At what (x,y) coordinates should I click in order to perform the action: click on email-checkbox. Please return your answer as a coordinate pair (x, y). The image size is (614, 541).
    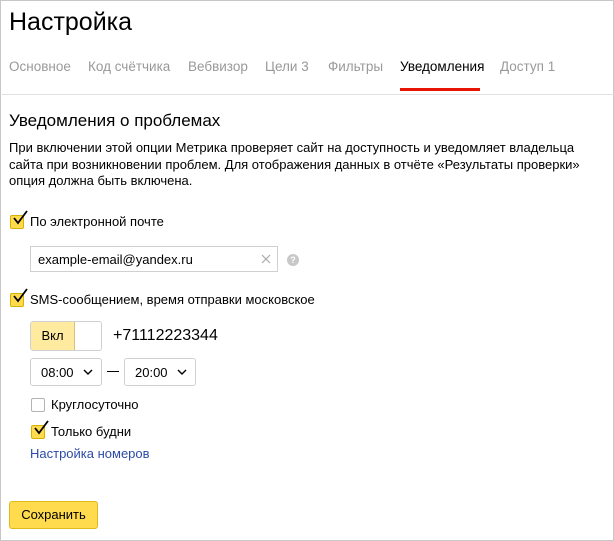
    Looking at the image, I should click on (19, 219).